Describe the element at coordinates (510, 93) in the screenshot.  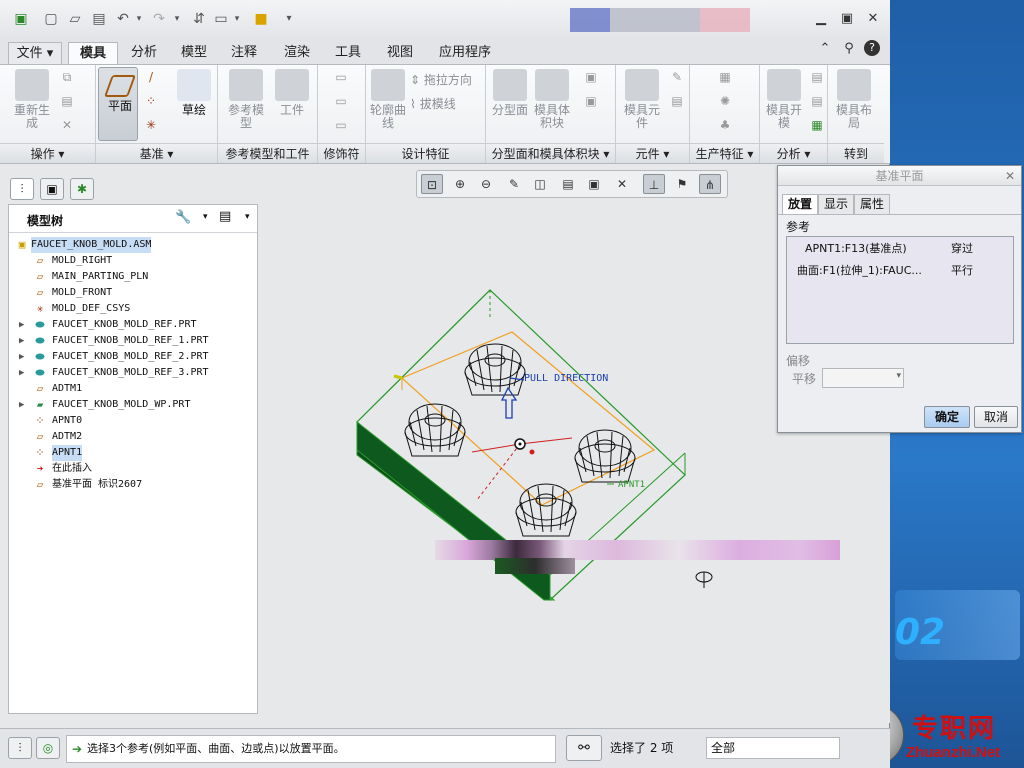
I see `parting-surface-button: 分型面` at that location.